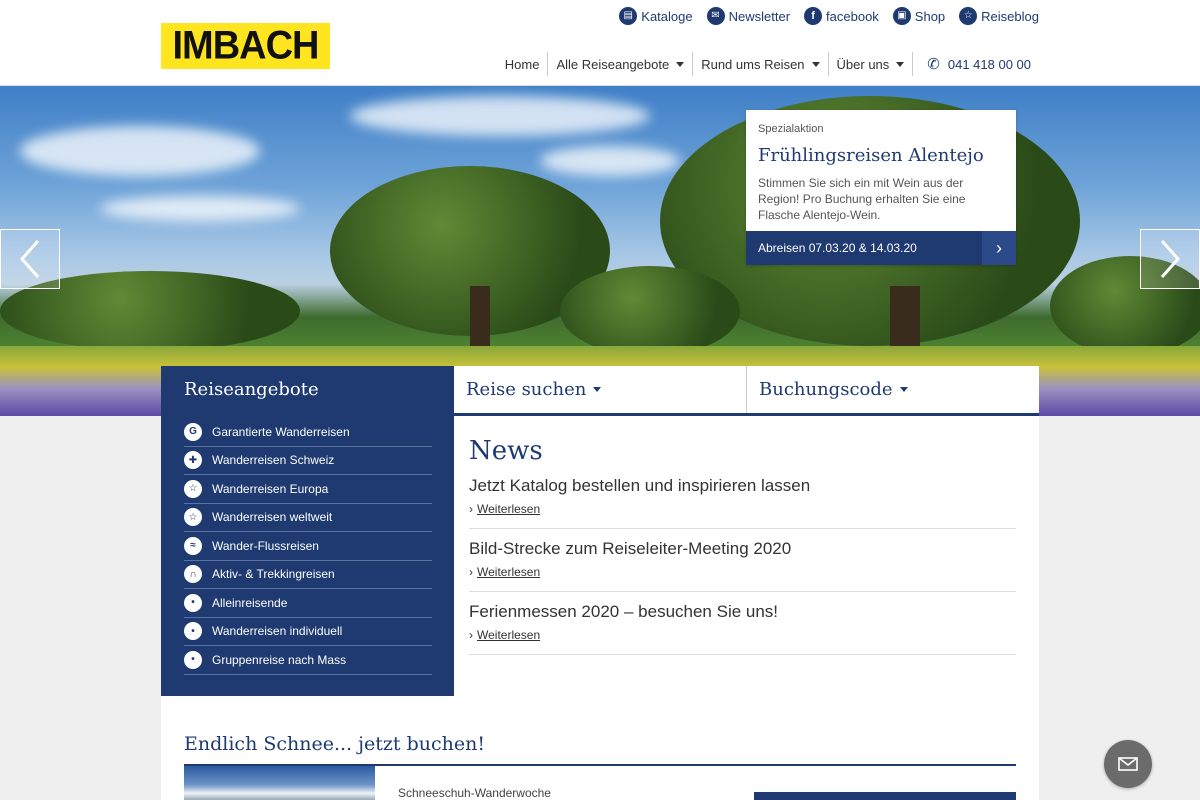 The image size is (1200, 800). Describe the element at coordinates (901, 16) in the screenshot. I see `bag-icon: ▣` at that location.